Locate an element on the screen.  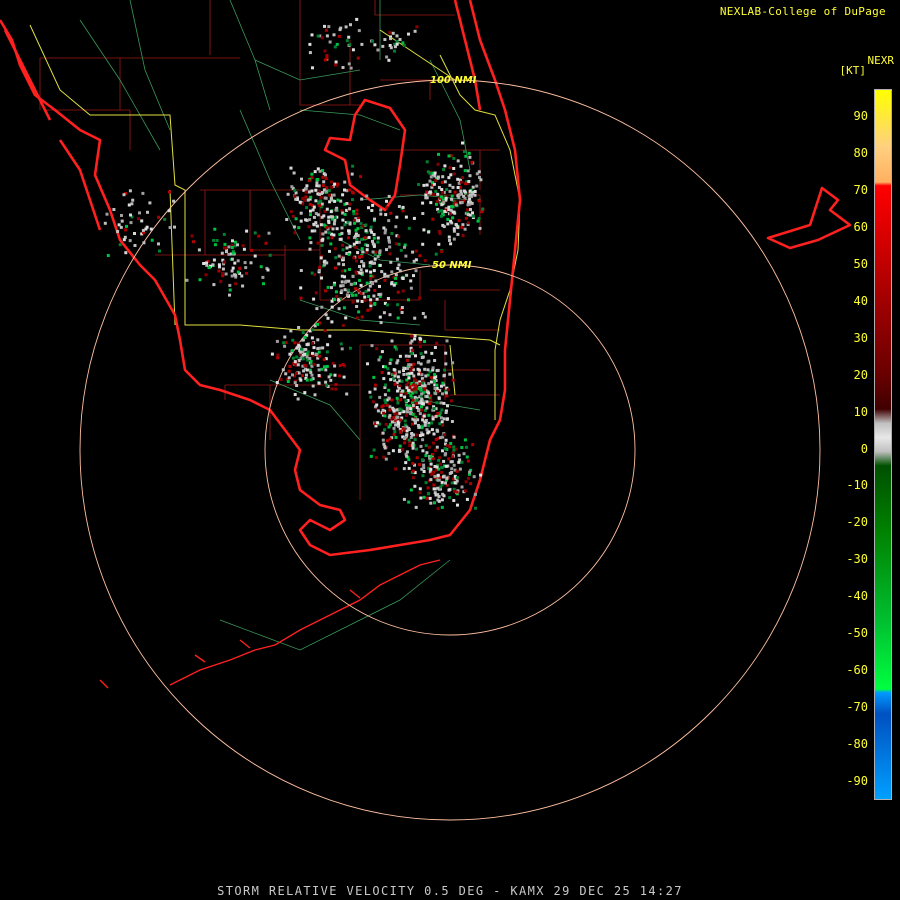
color-scale-tick: -80 is located at coordinates (857, 744).